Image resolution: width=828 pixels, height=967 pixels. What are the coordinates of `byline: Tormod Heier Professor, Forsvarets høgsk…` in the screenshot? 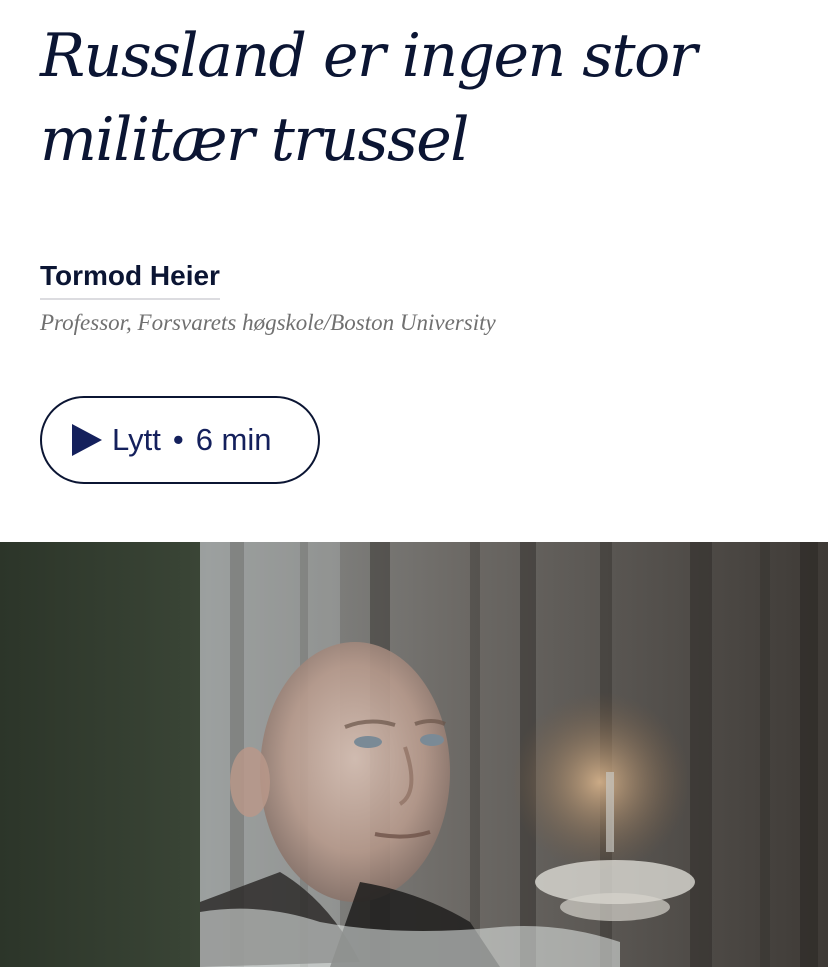 It's located at (390, 298).